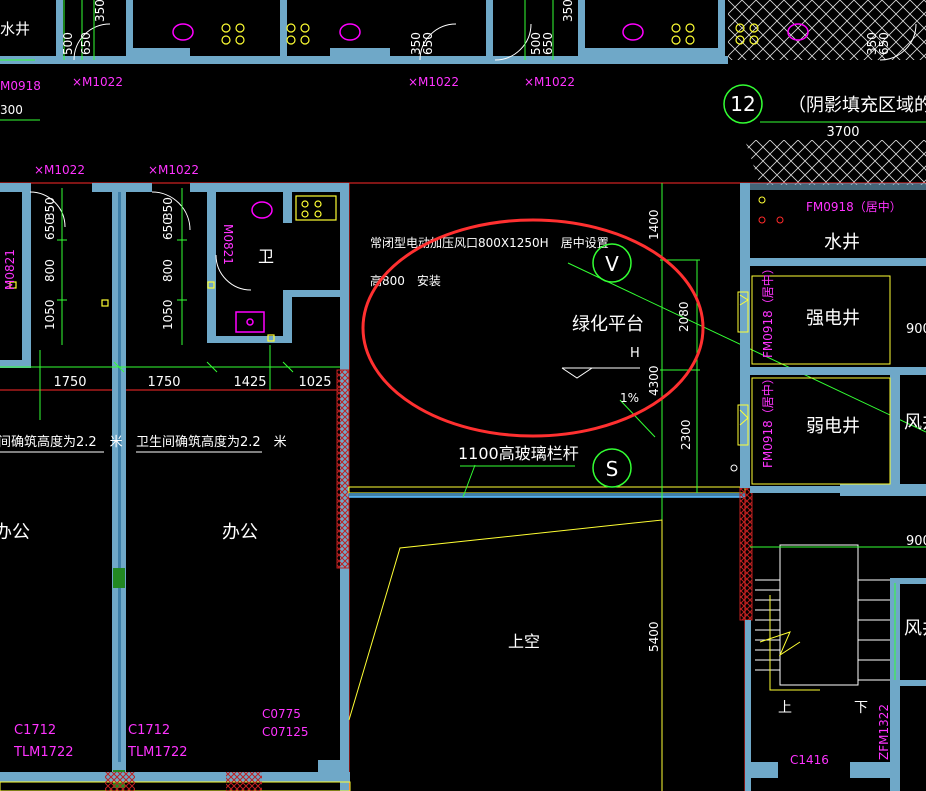 This screenshot has width=926, height=791. What do you see at coordinates (884, 732) in the screenshot?
I see `door-tag-zfm: ZFM1322` at bounding box center [884, 732].